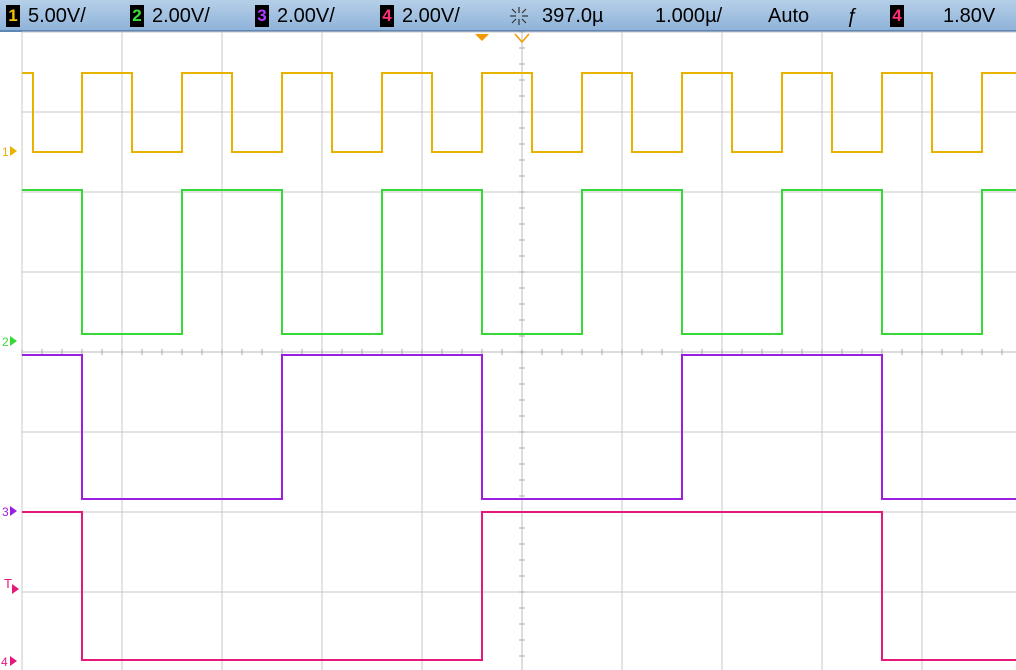  What do you see at coordinates (482, 37) in the screenshot?
I see `delay-marker-icon` at bounding box center [482, 37].